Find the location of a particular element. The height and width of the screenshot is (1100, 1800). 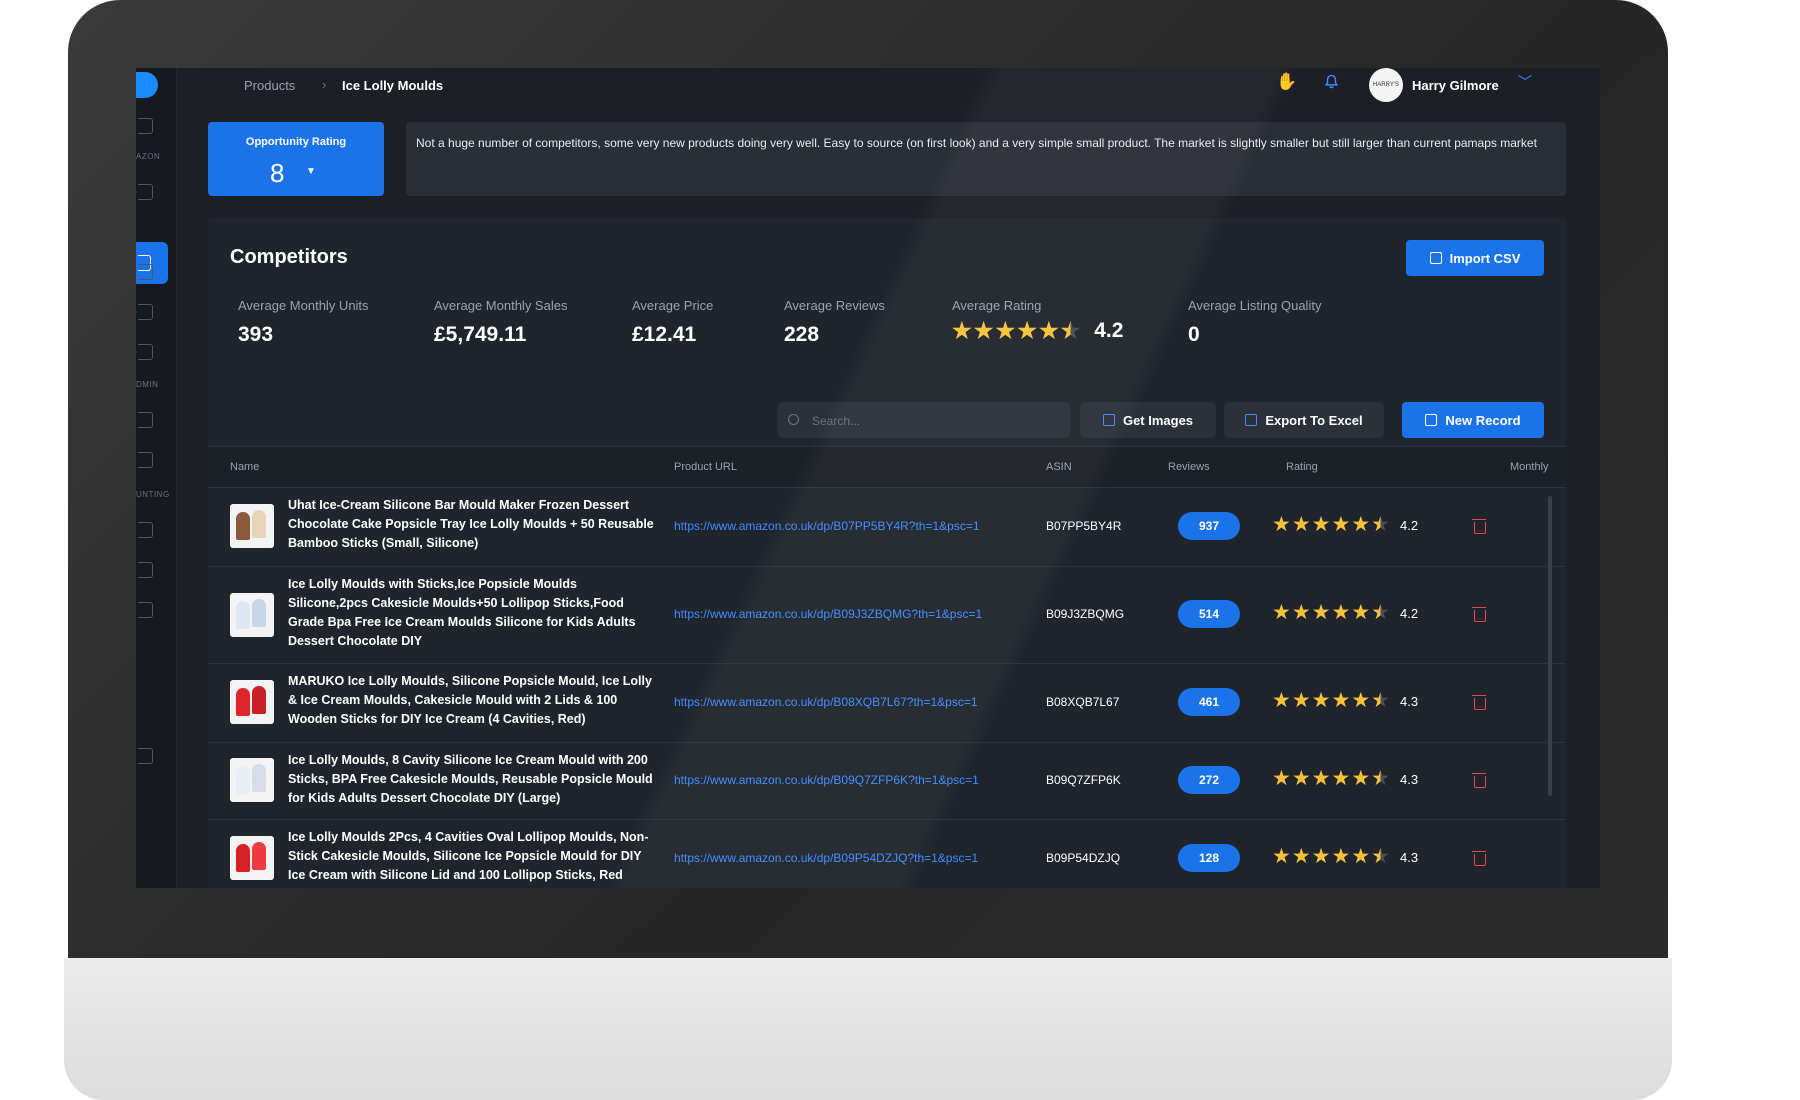

logout-icon is located at coordinates (145, 756).